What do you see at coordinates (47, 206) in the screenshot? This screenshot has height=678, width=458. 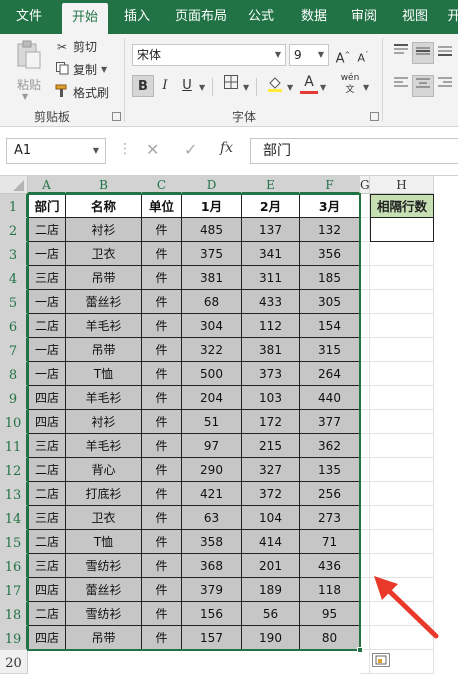 I see `header-cell: 部门` at bounding box center [47, 206].